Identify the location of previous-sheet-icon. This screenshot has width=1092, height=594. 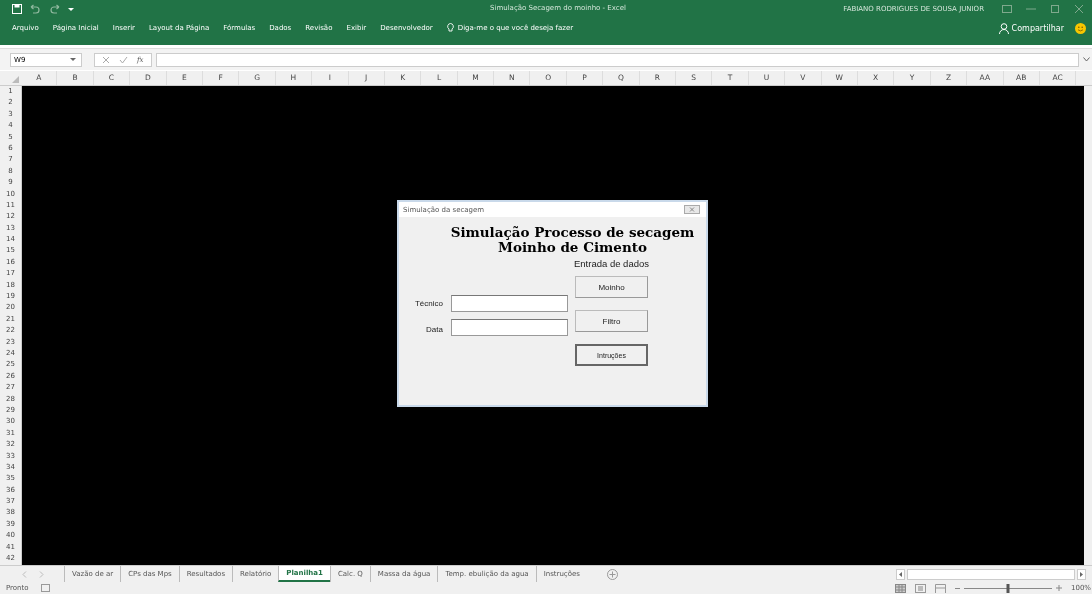
(24, 574).